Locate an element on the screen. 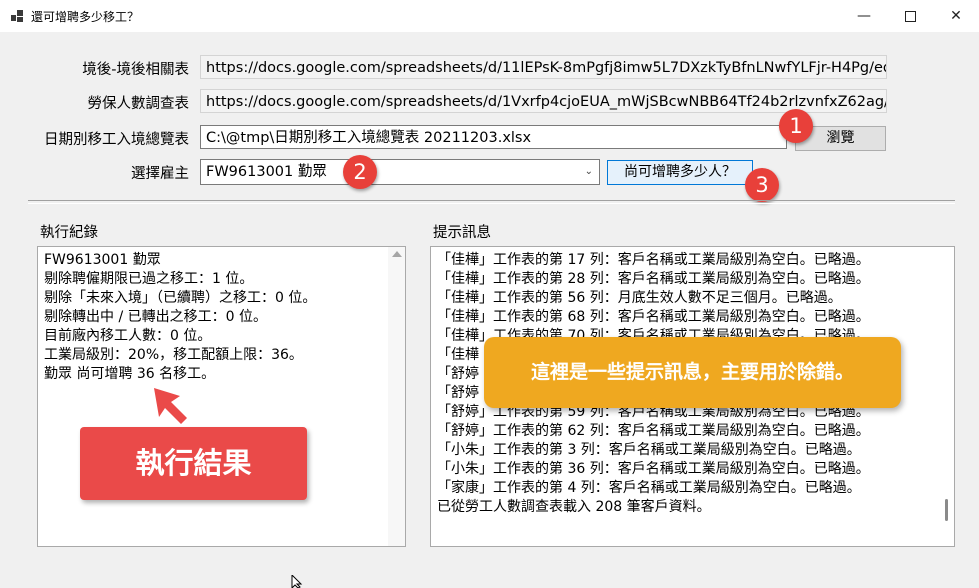 Image resolution: width=979 pixels, height=588 pixels. mouse-cursor-icon is located at coordinates (297, 581).